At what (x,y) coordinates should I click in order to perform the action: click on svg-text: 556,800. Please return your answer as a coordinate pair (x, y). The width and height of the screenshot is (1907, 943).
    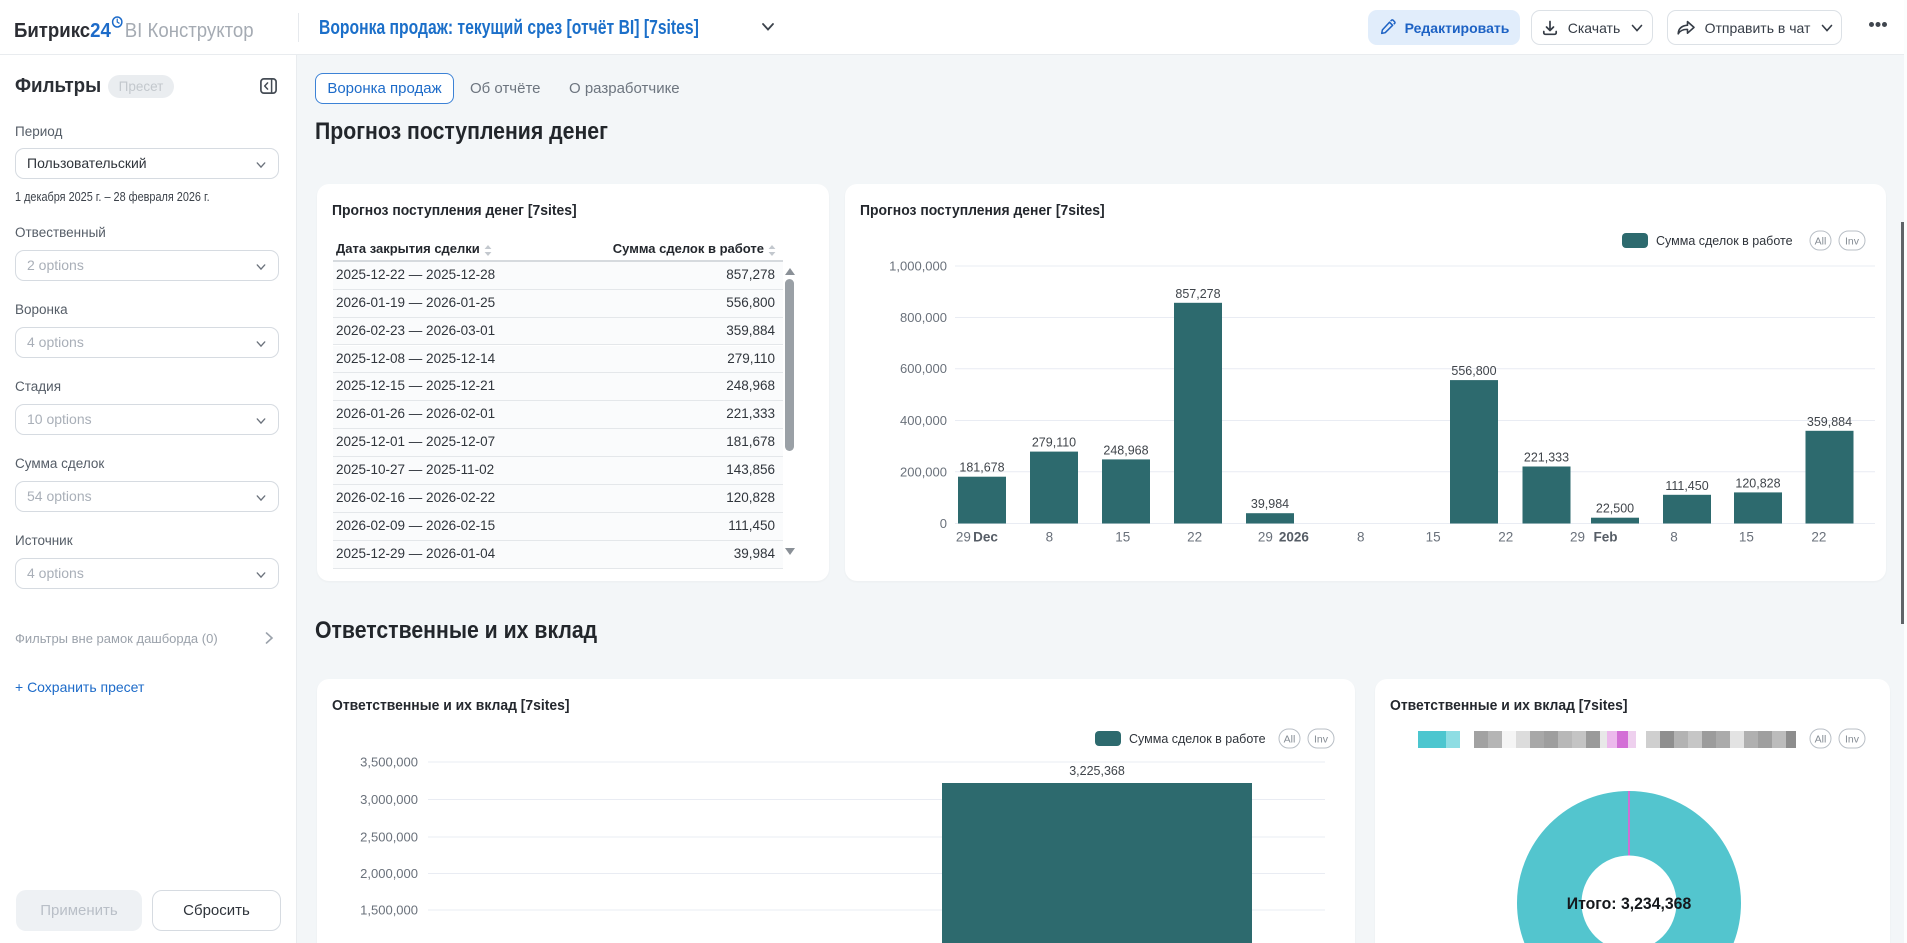
    Looking at the image, I should click on (1473, 371).